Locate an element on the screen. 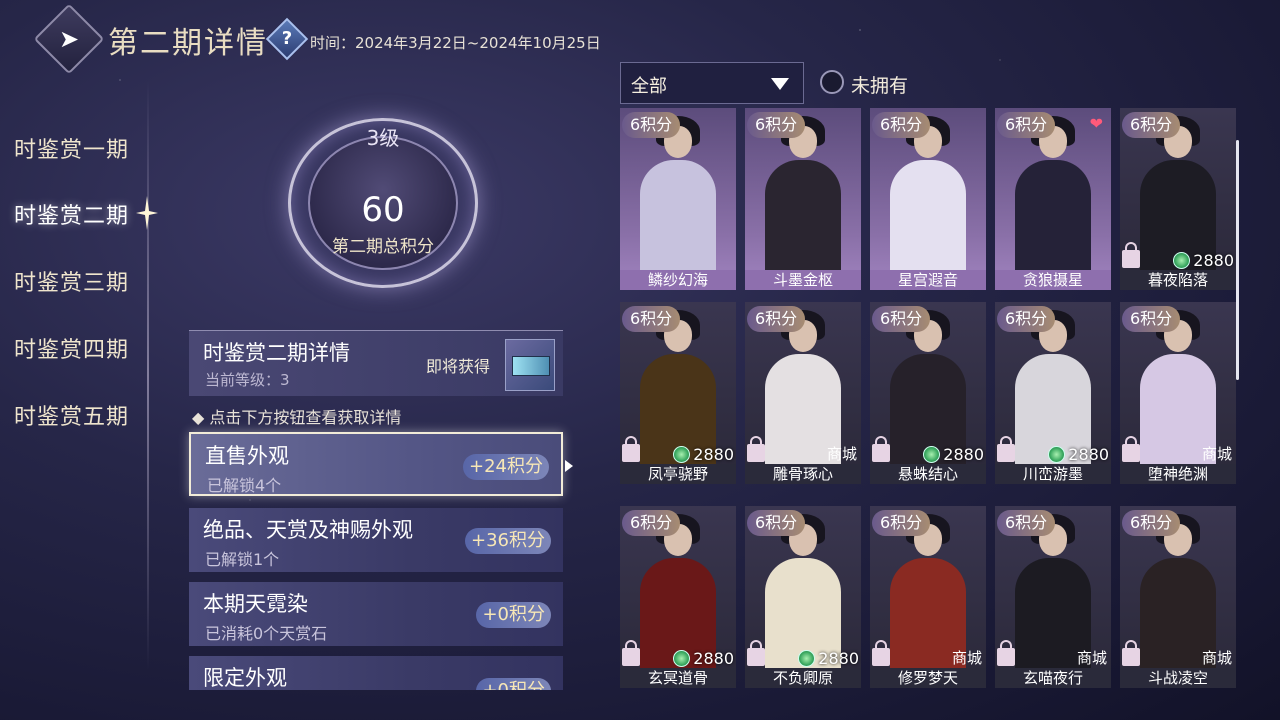  nav-item-period-1: 时鉴赏一期 is located at coordinates (71, 148).